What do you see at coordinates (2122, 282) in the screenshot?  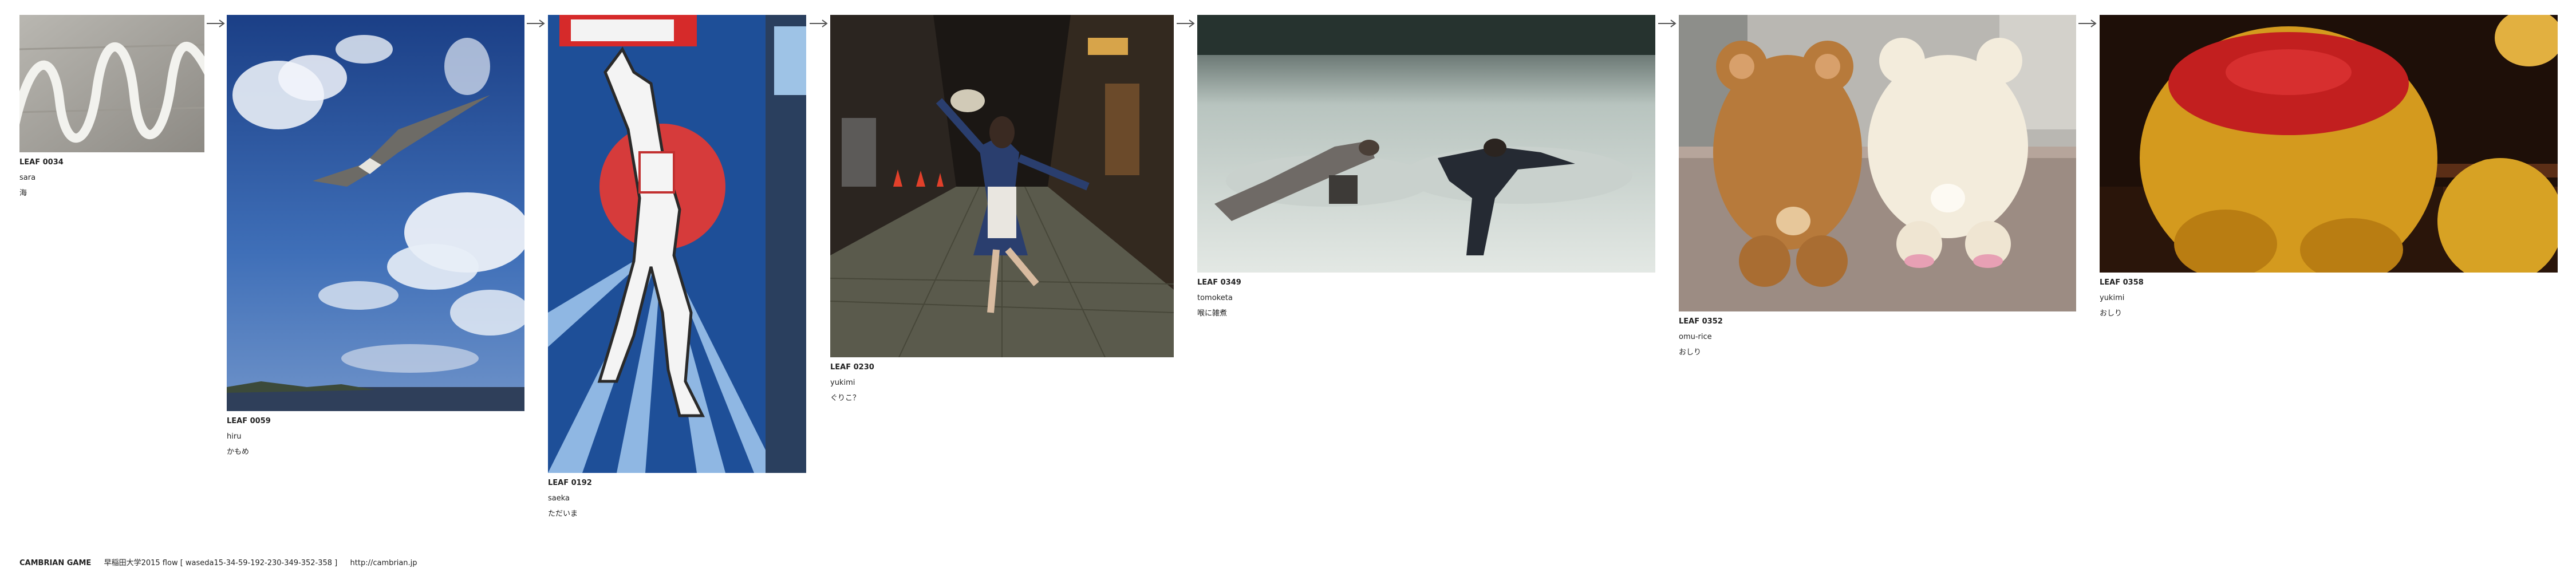 I see `leaf-id: LEAF 0358` at bounding box center [2122, 282].